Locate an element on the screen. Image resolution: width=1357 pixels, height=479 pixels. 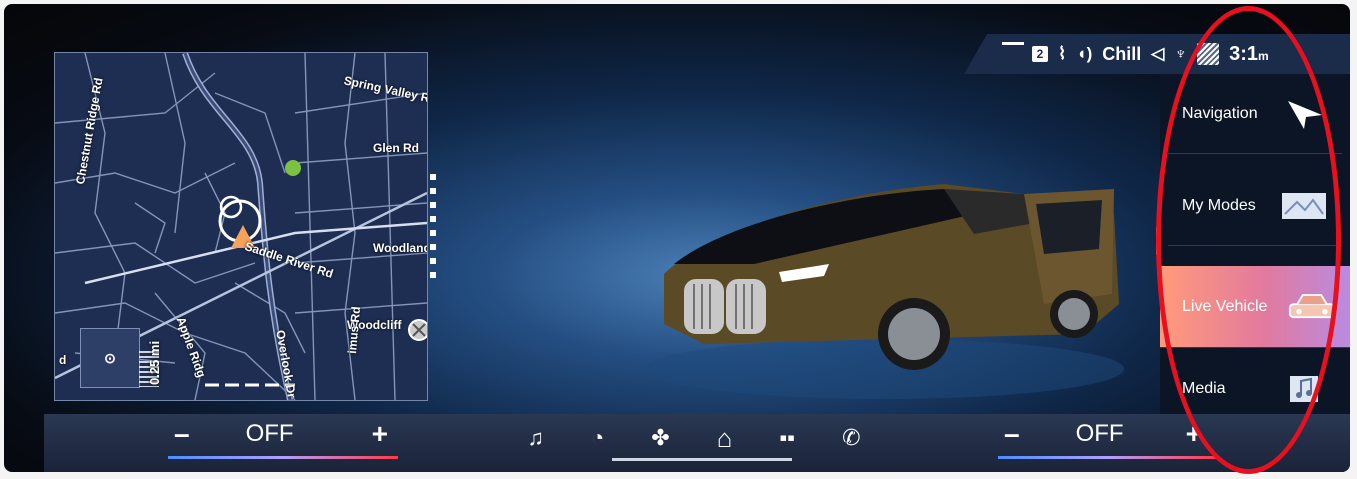
app-dock: ♫ ◔ ✤ ⌂ ▪▪ ✆ is located at coordinates (694, 438).